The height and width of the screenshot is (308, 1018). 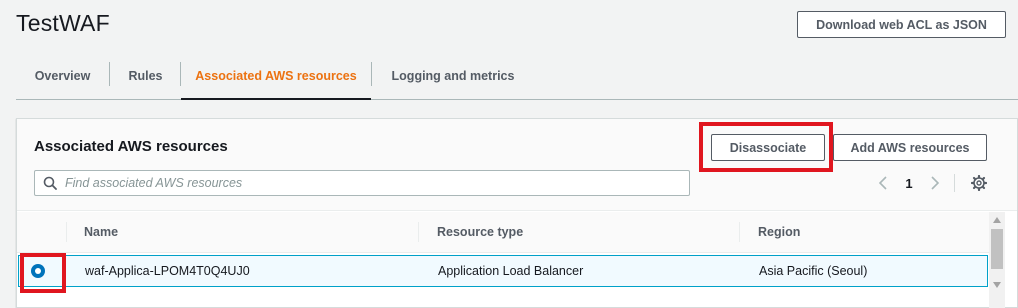 I want to click on search-box, so click(x=362, y=183).